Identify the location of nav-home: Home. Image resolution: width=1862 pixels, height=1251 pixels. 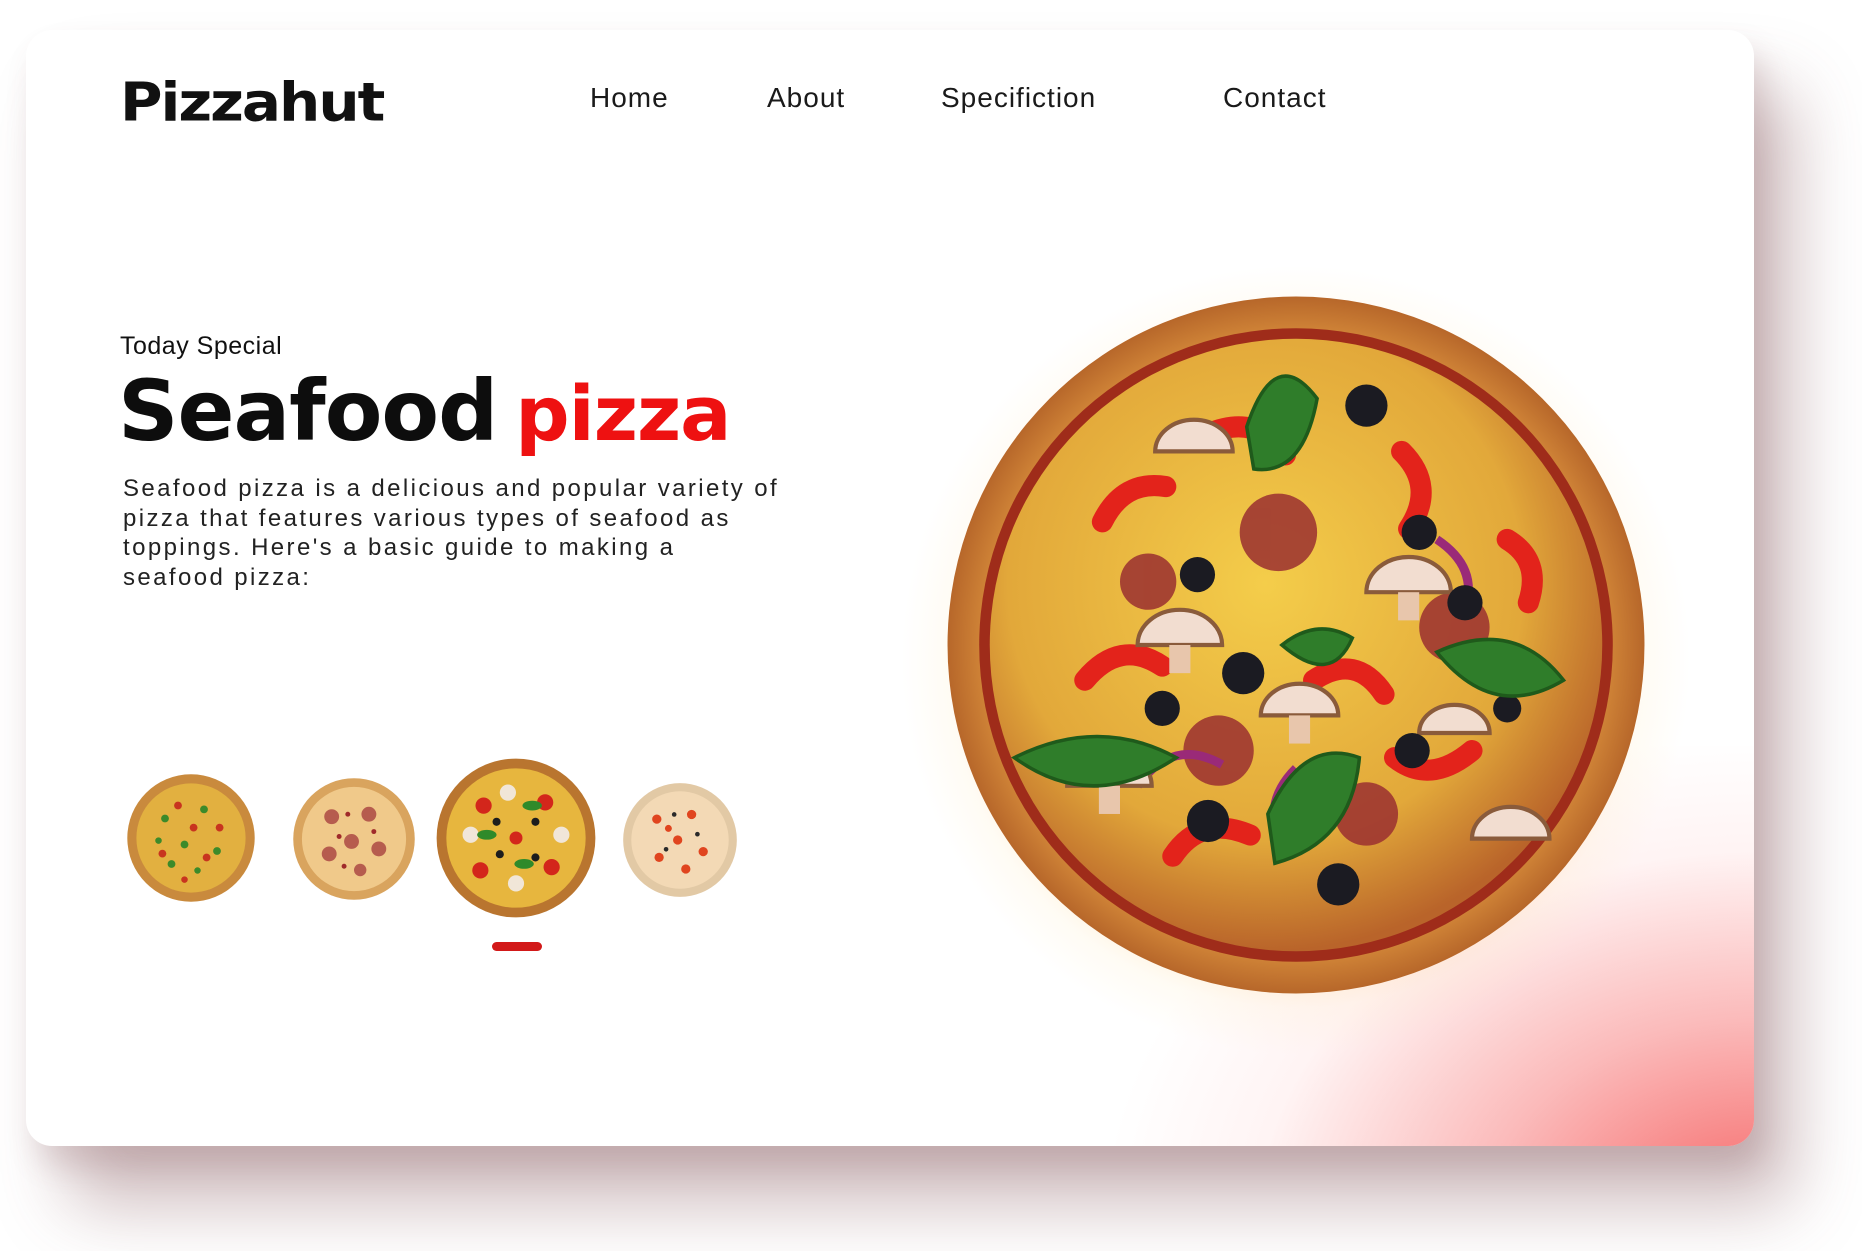
(629, 98).